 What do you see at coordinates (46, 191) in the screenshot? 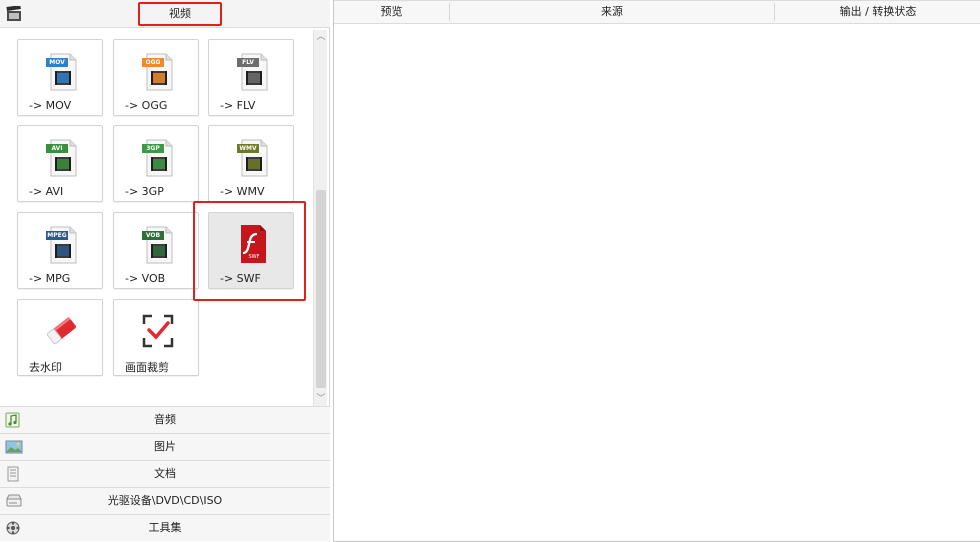
I see `format-tile-label: -> AVI` at bounding box center [46, 191].